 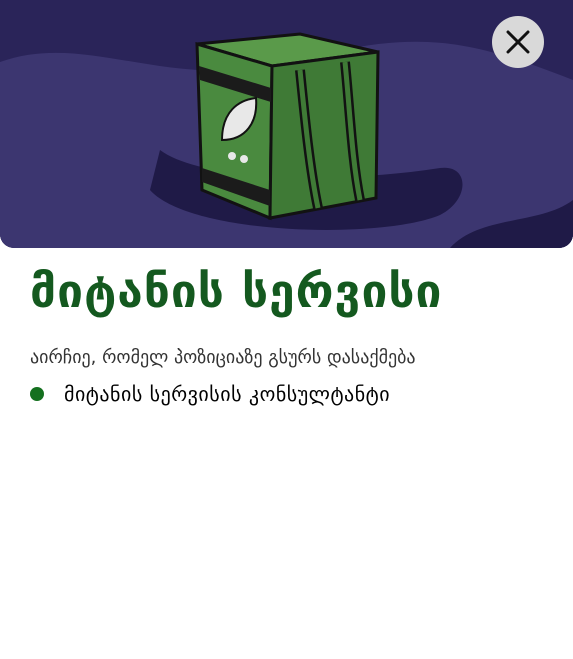 I want to click on position-option: მიტანის სერვისის კონსულტანტი, so click(x=210, y=394).